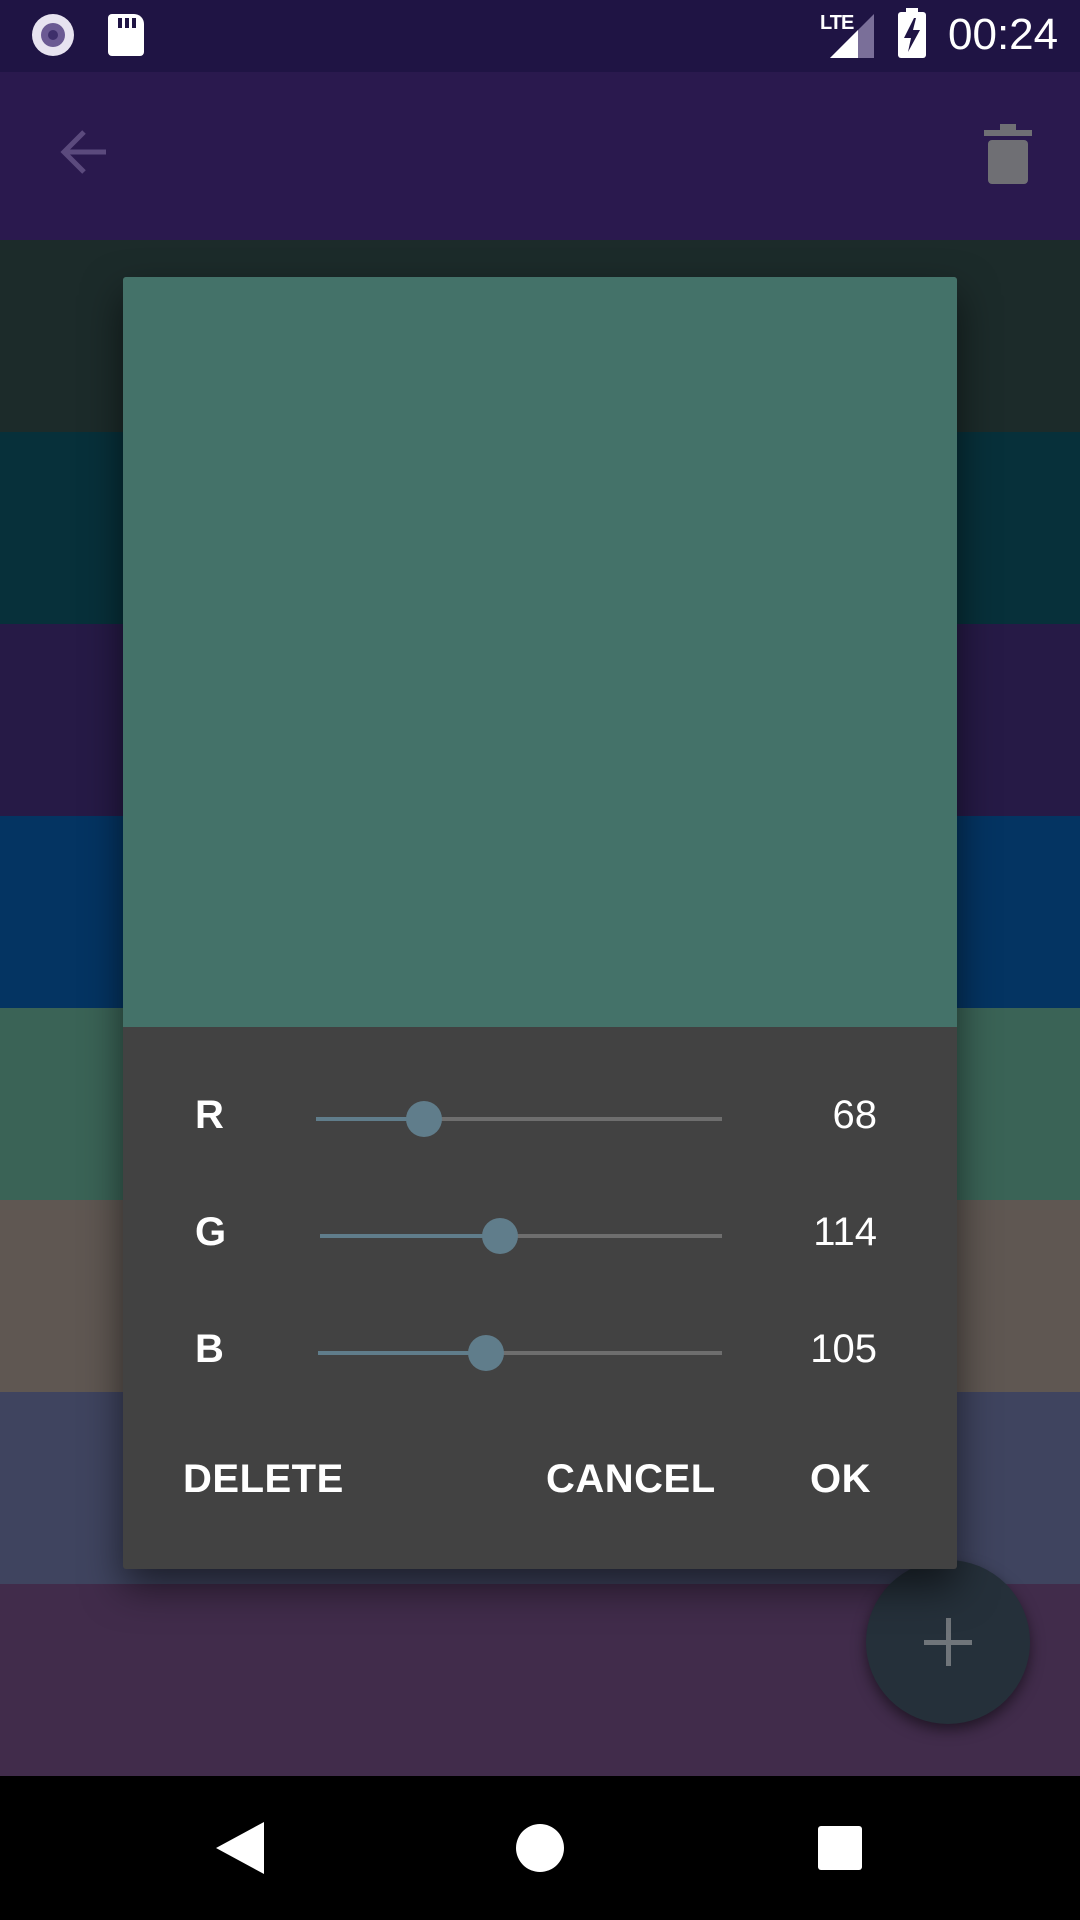 This screenshot has width=1080, height=1920. Describe the element at coordinates (84, 152) in the screenshot. I see `back-arrow-icon` at that location.